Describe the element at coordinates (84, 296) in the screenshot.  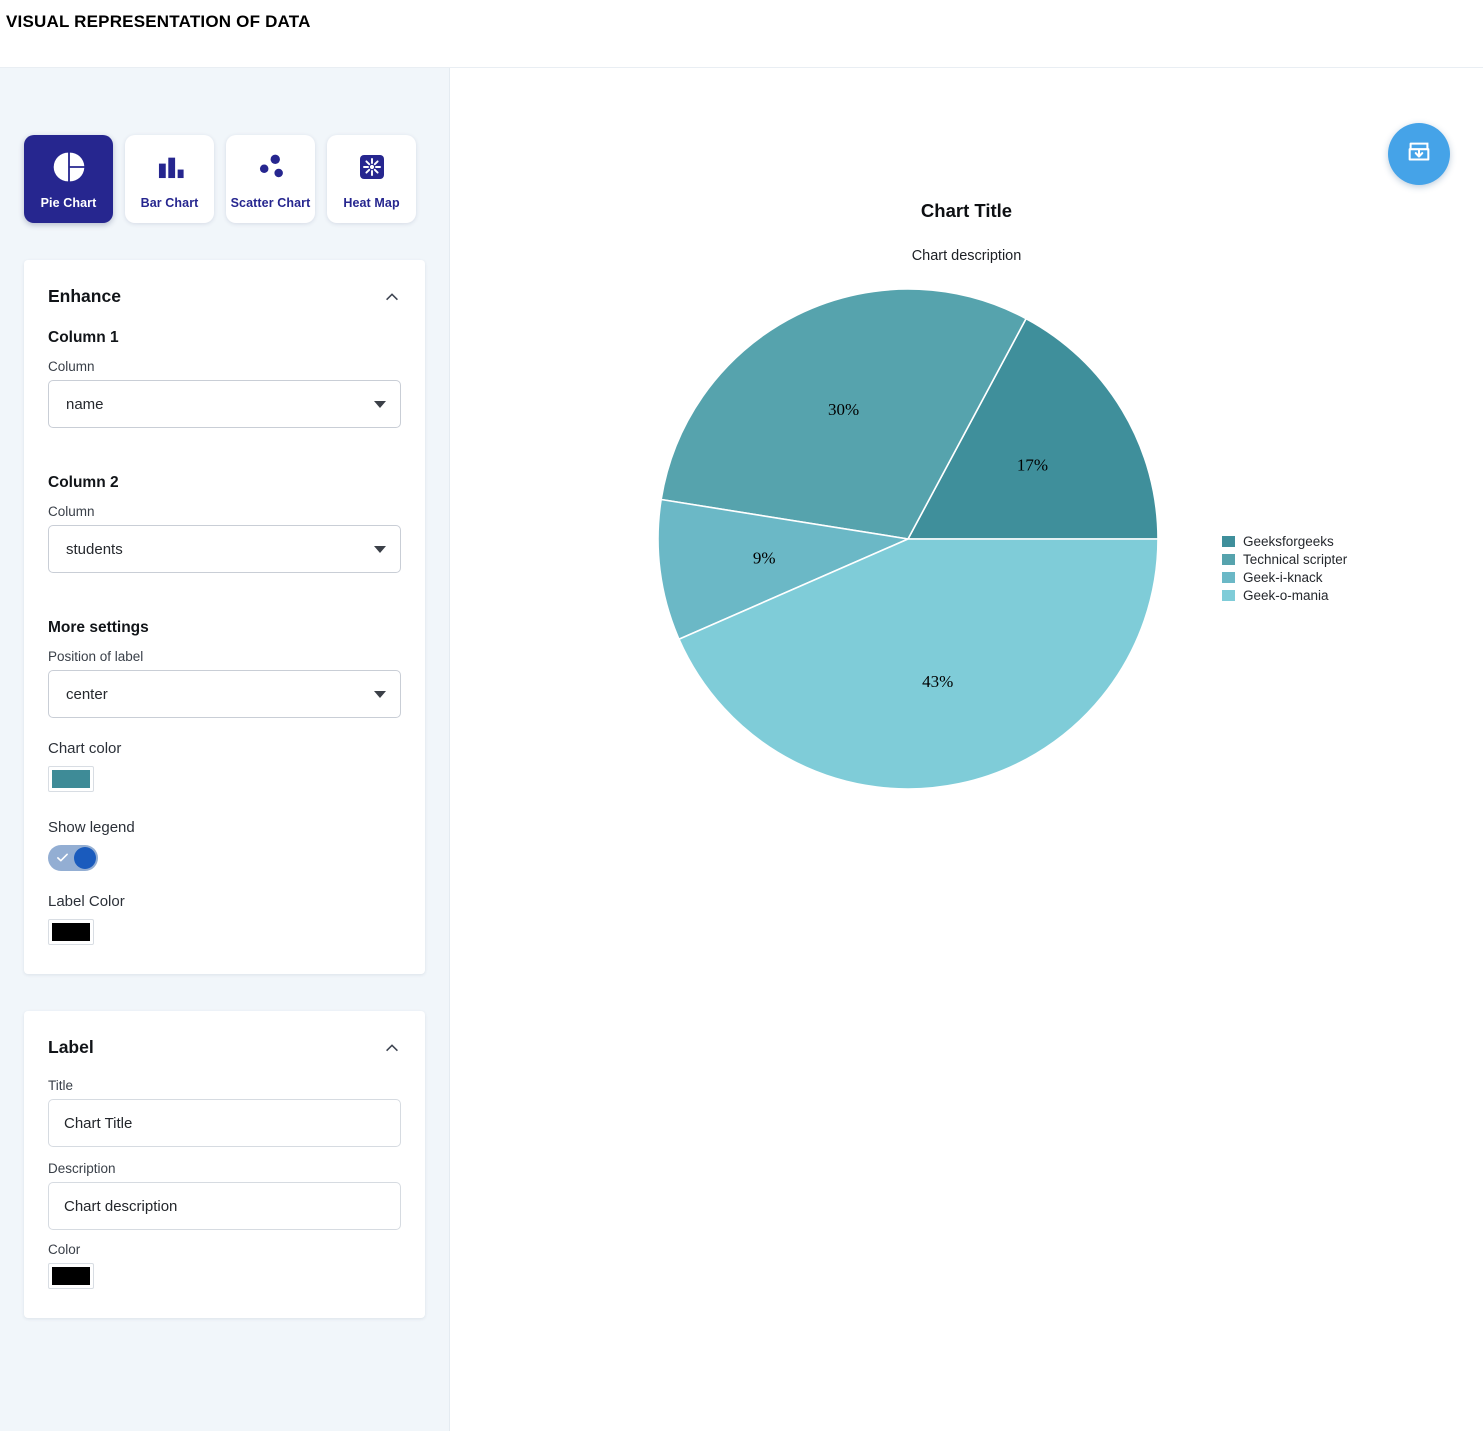
I see `enhance-panel-title: Enhance` at that location.